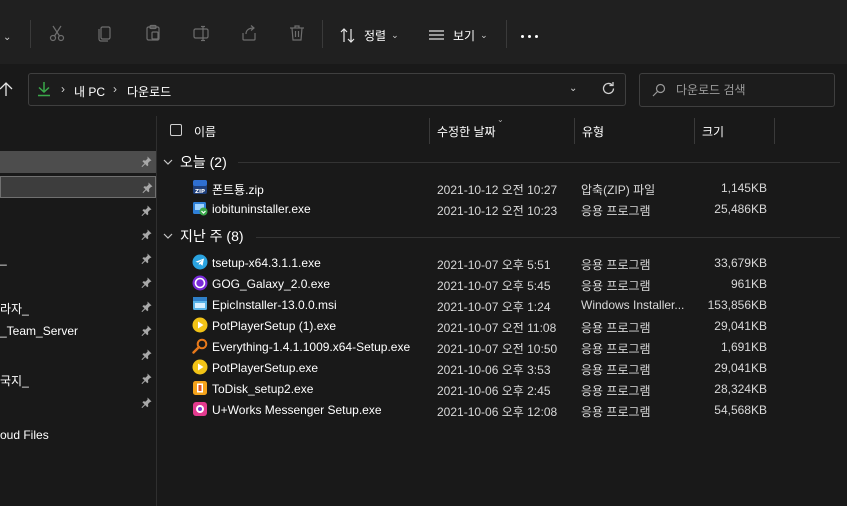 Image resolution: width=847 pixels, height=506 pixels. What do you see at coordinates (7, 37) in the screenshot?
I see `new-dropdown-chevron-icon: ⌄` at bounding box center [7, 37].